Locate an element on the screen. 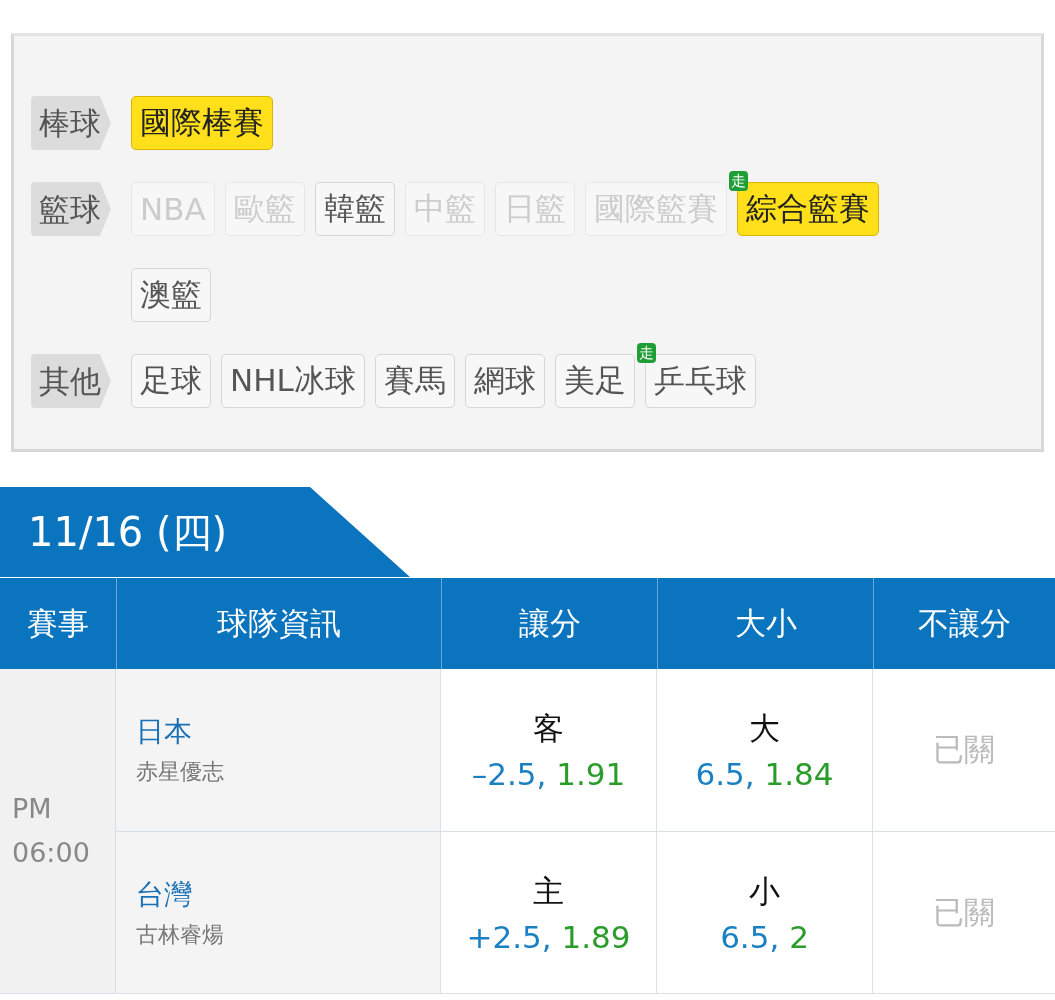 This screenshot has width=1055, height=1000. spread-cell: 客 –2.5, 1.91 is located at coordinates (549, 750).